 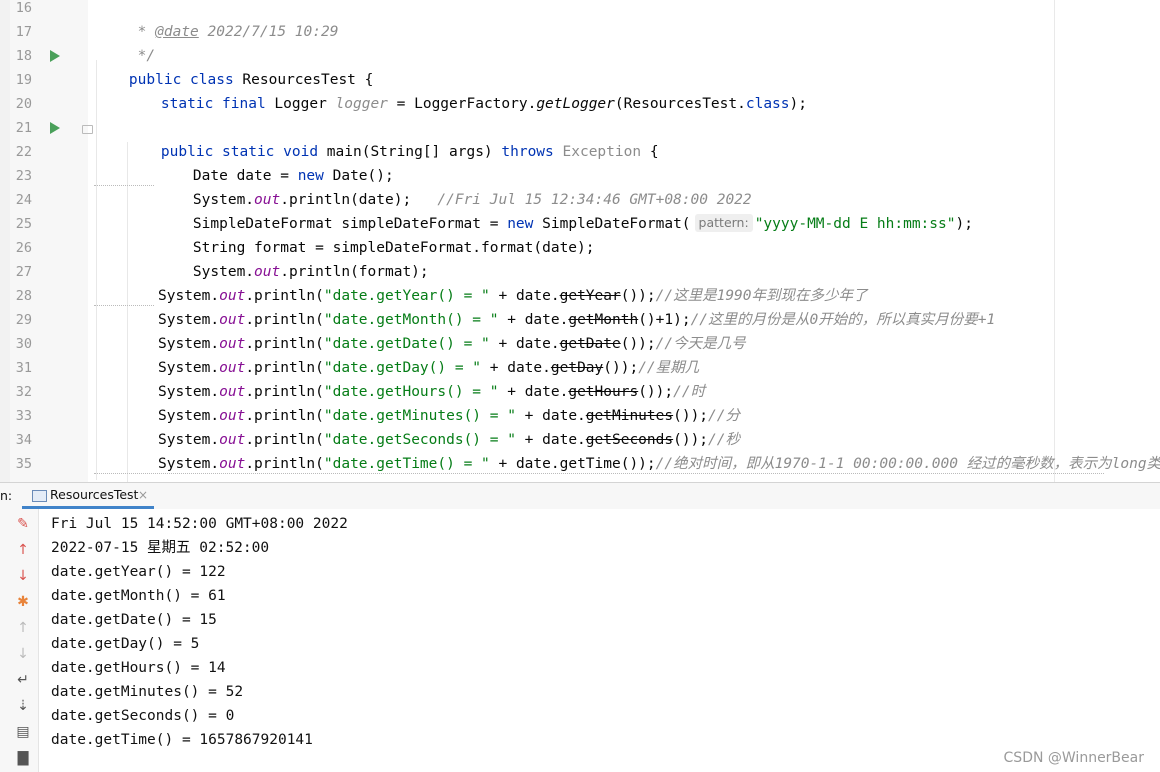 I want to click on unused-field: logger, so click(x=361, y=104).